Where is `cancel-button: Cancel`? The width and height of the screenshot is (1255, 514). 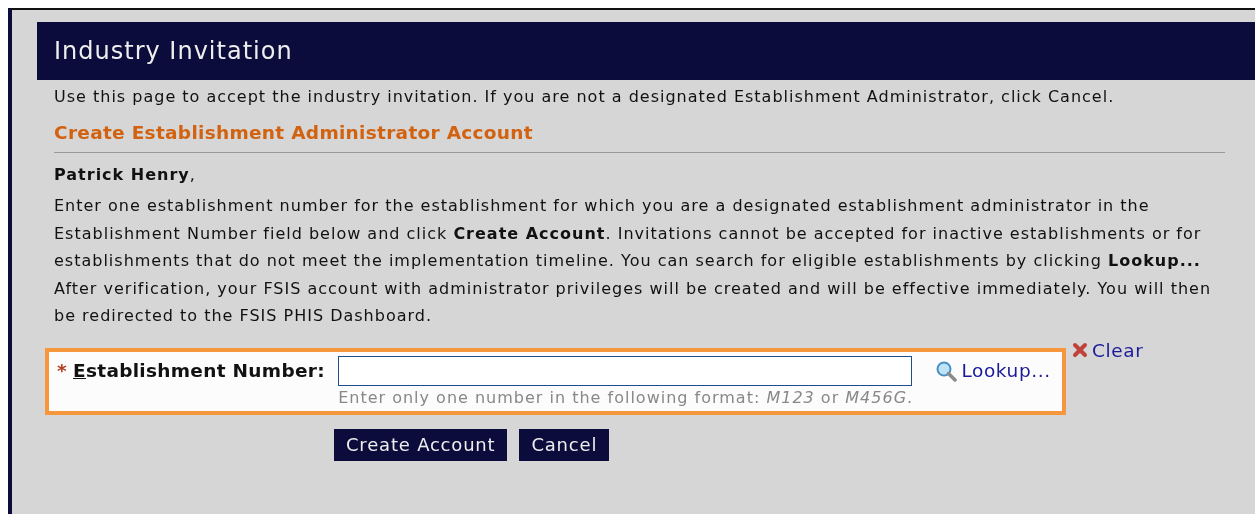
cancel-button: Cancel is located at coordinates (564, 444).